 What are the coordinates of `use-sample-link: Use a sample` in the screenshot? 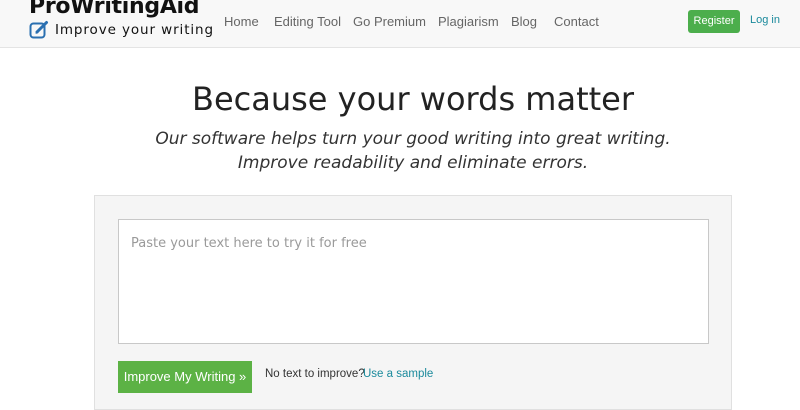 It's located at (398, 374).